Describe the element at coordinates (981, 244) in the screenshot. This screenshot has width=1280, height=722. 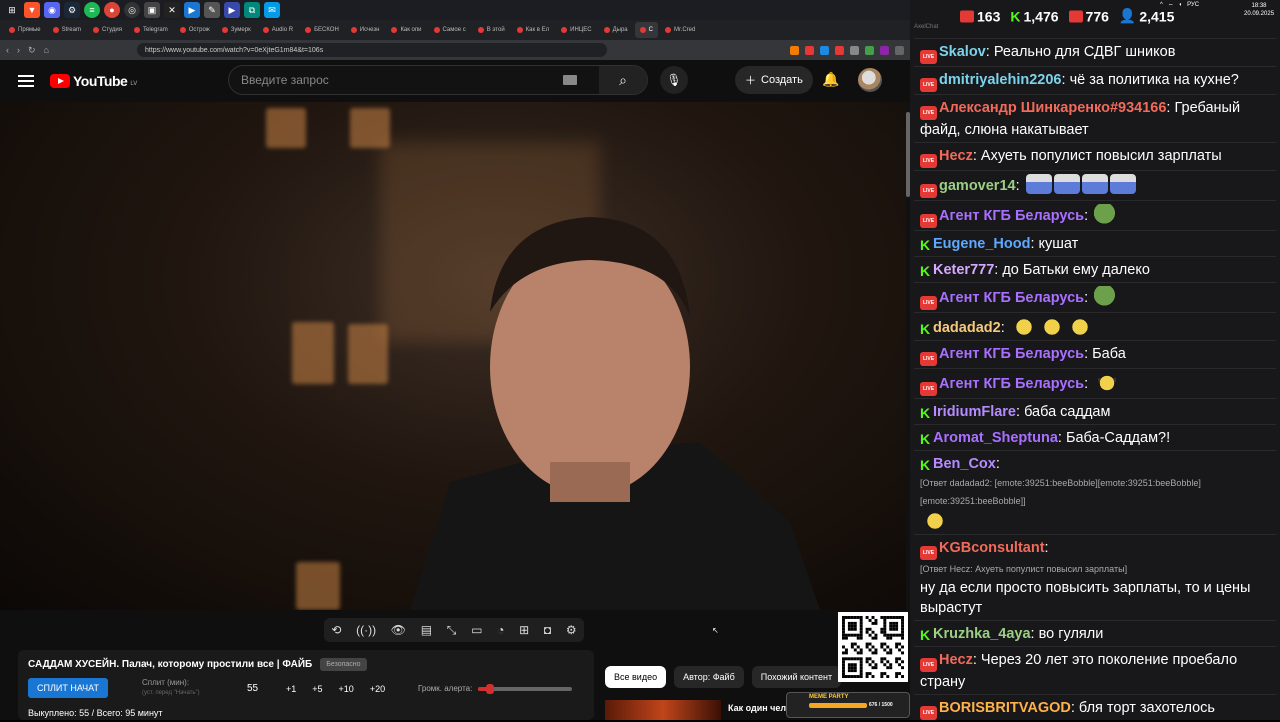
I see `chat-username: Eugene_Hood` at that location.